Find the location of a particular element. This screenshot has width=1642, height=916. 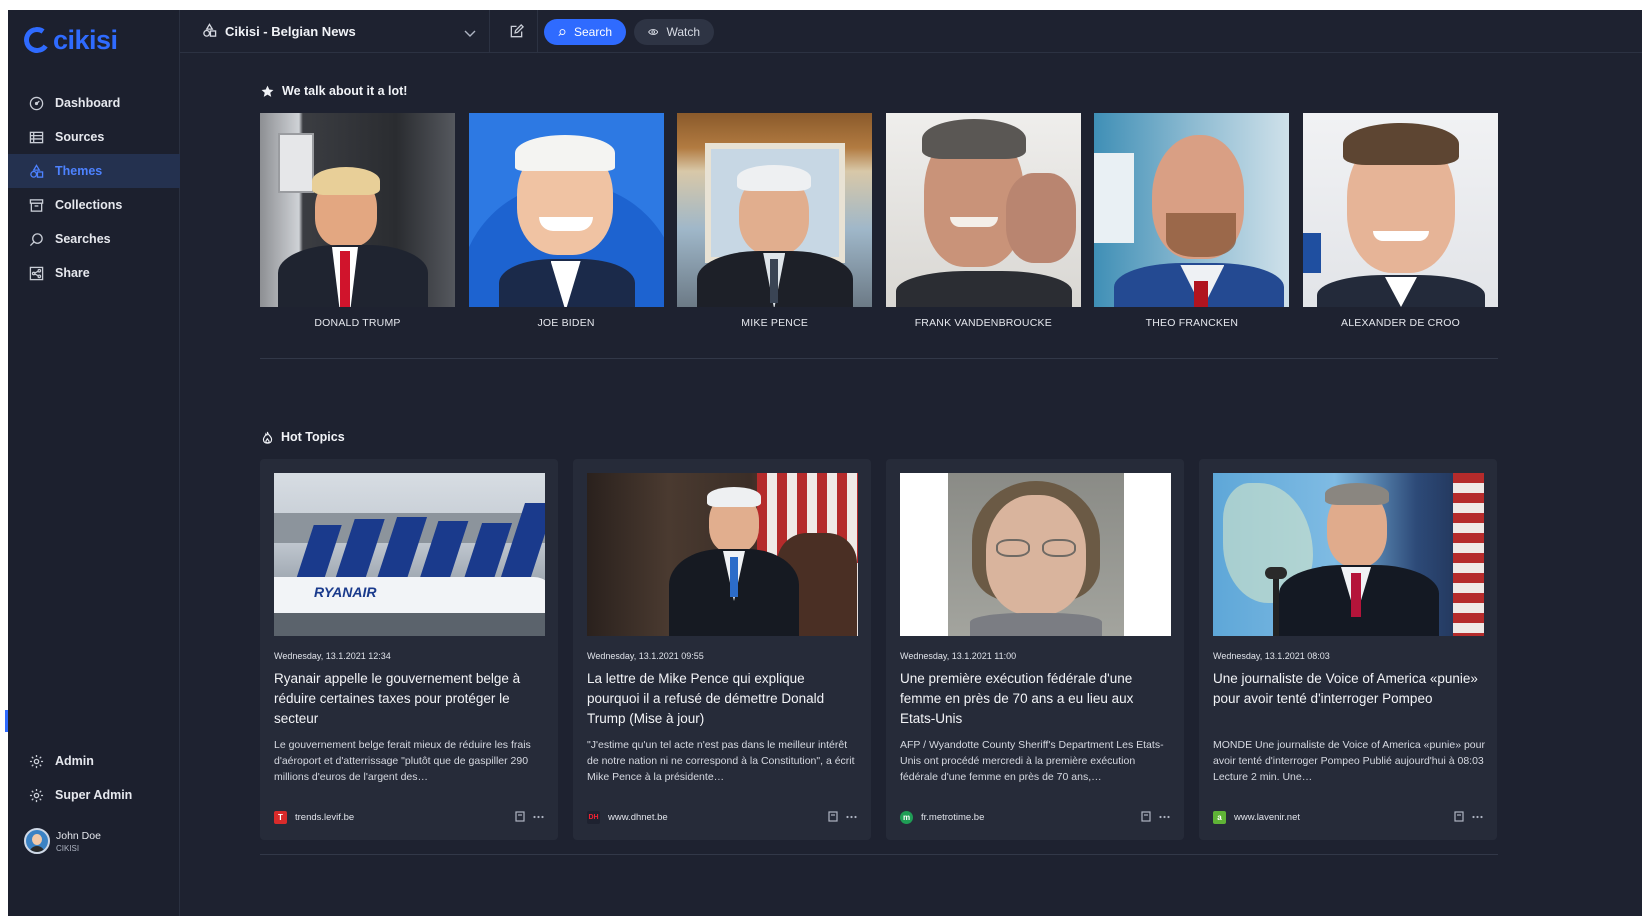

sidebar-item-label: Searches is located at coordinates (83, 239).